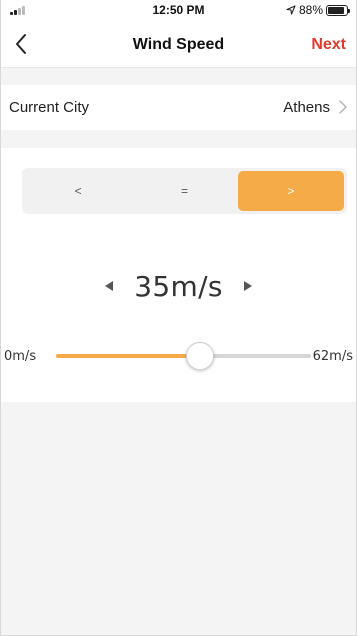 This screenshot has height=636, width=357. I want to click on triangle-right-icon, so click(247, 286).